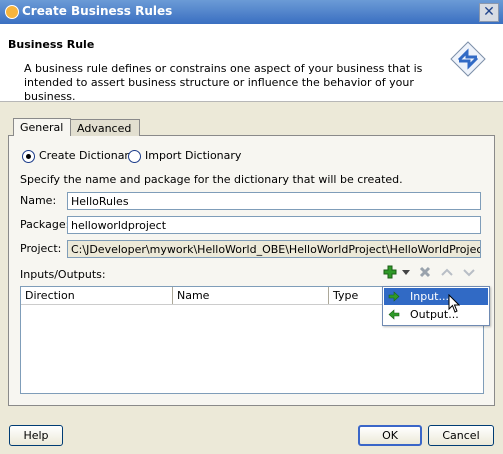  I want to click on business-rule-icon, so click(468, 59).